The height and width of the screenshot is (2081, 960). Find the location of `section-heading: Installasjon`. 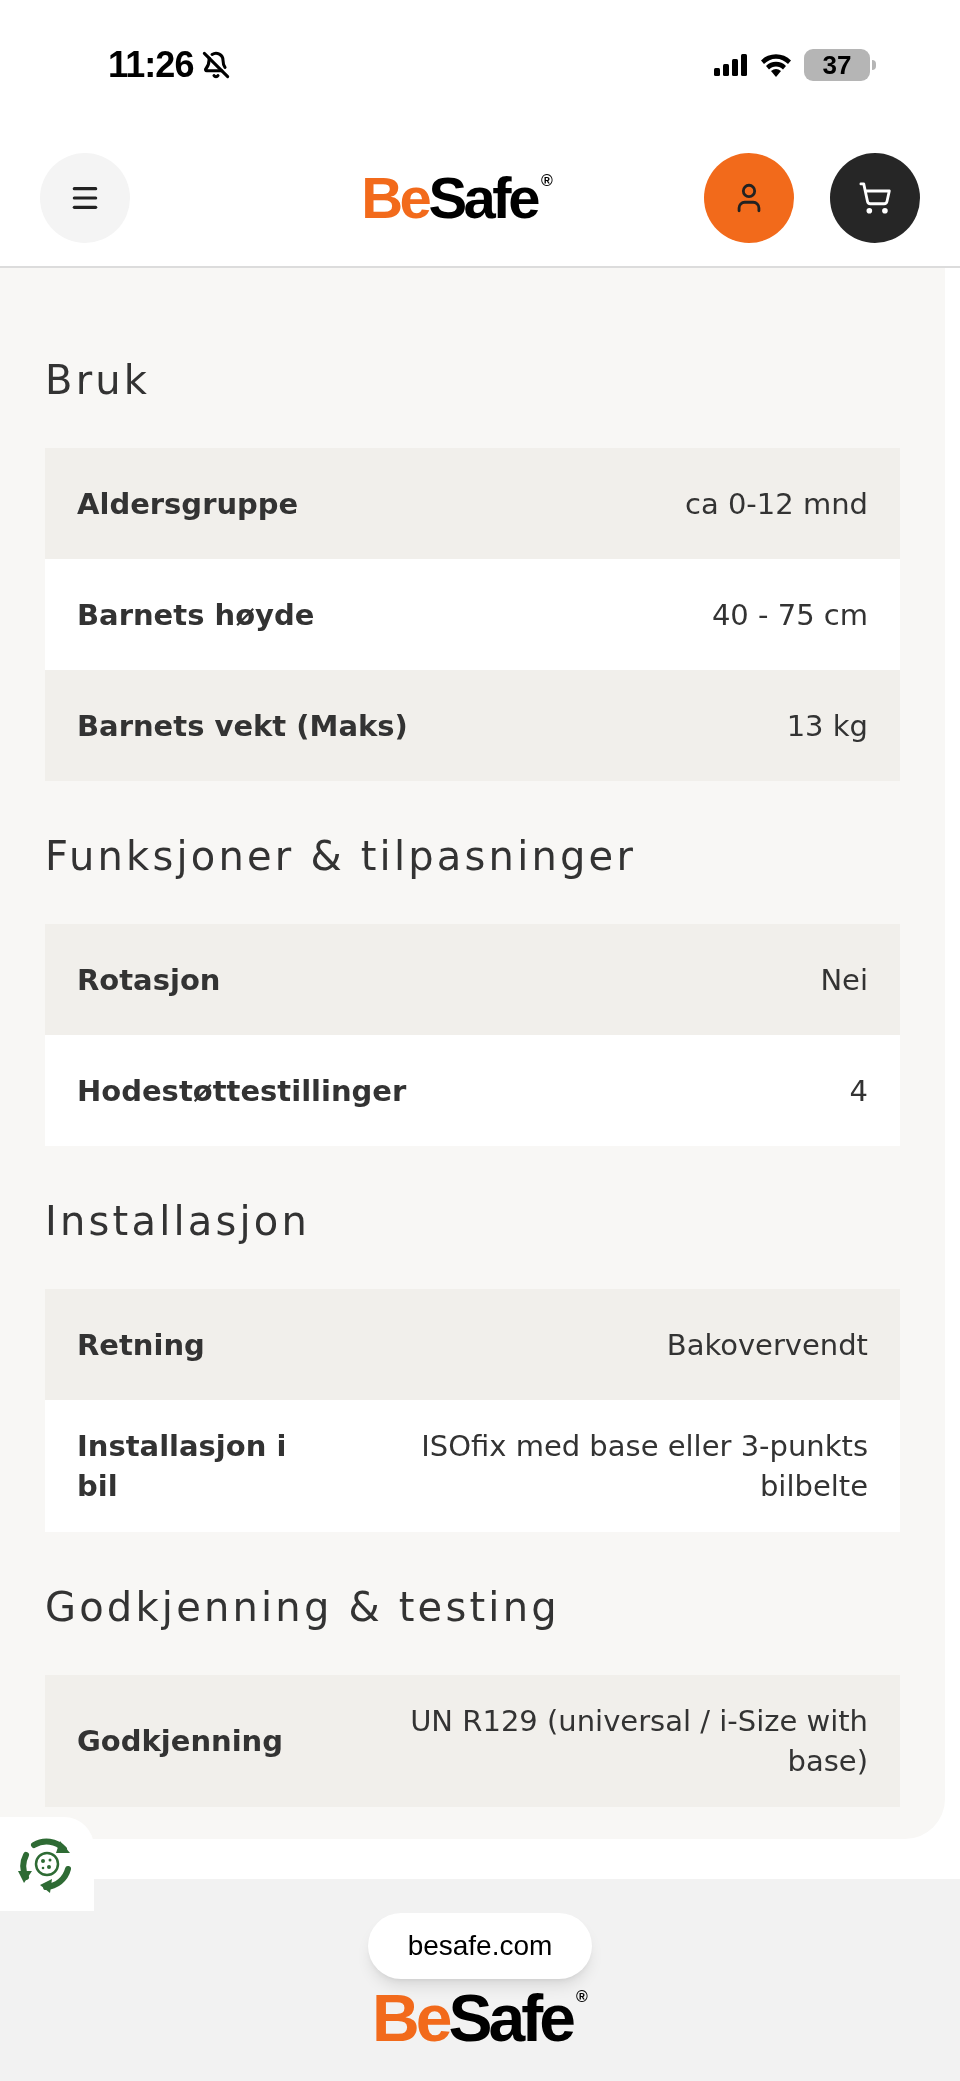

section-heading: Installasjon is located at coordinates (178, 1221).